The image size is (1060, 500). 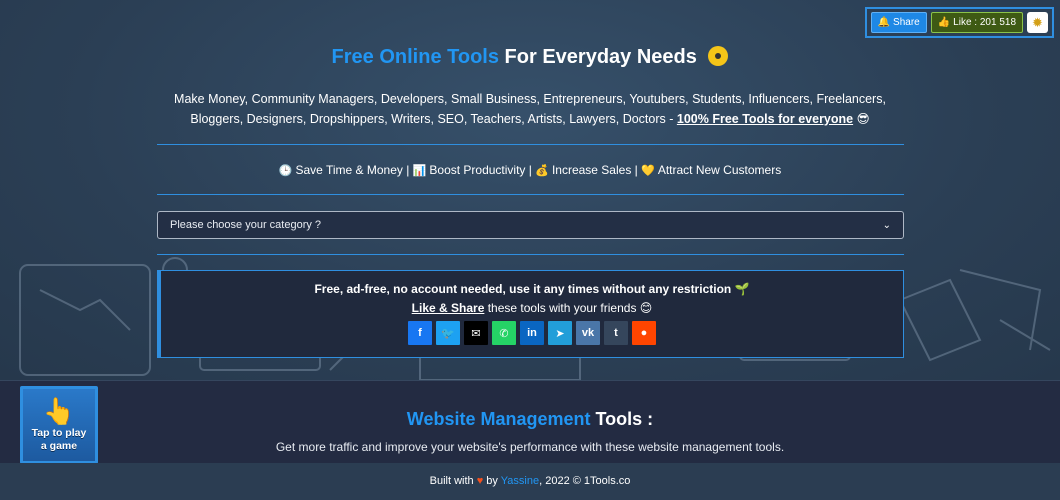 What do you see at coordinates (530, 194) in the screenshot?
I see `divider-middle` at bounding box center [530, 194].